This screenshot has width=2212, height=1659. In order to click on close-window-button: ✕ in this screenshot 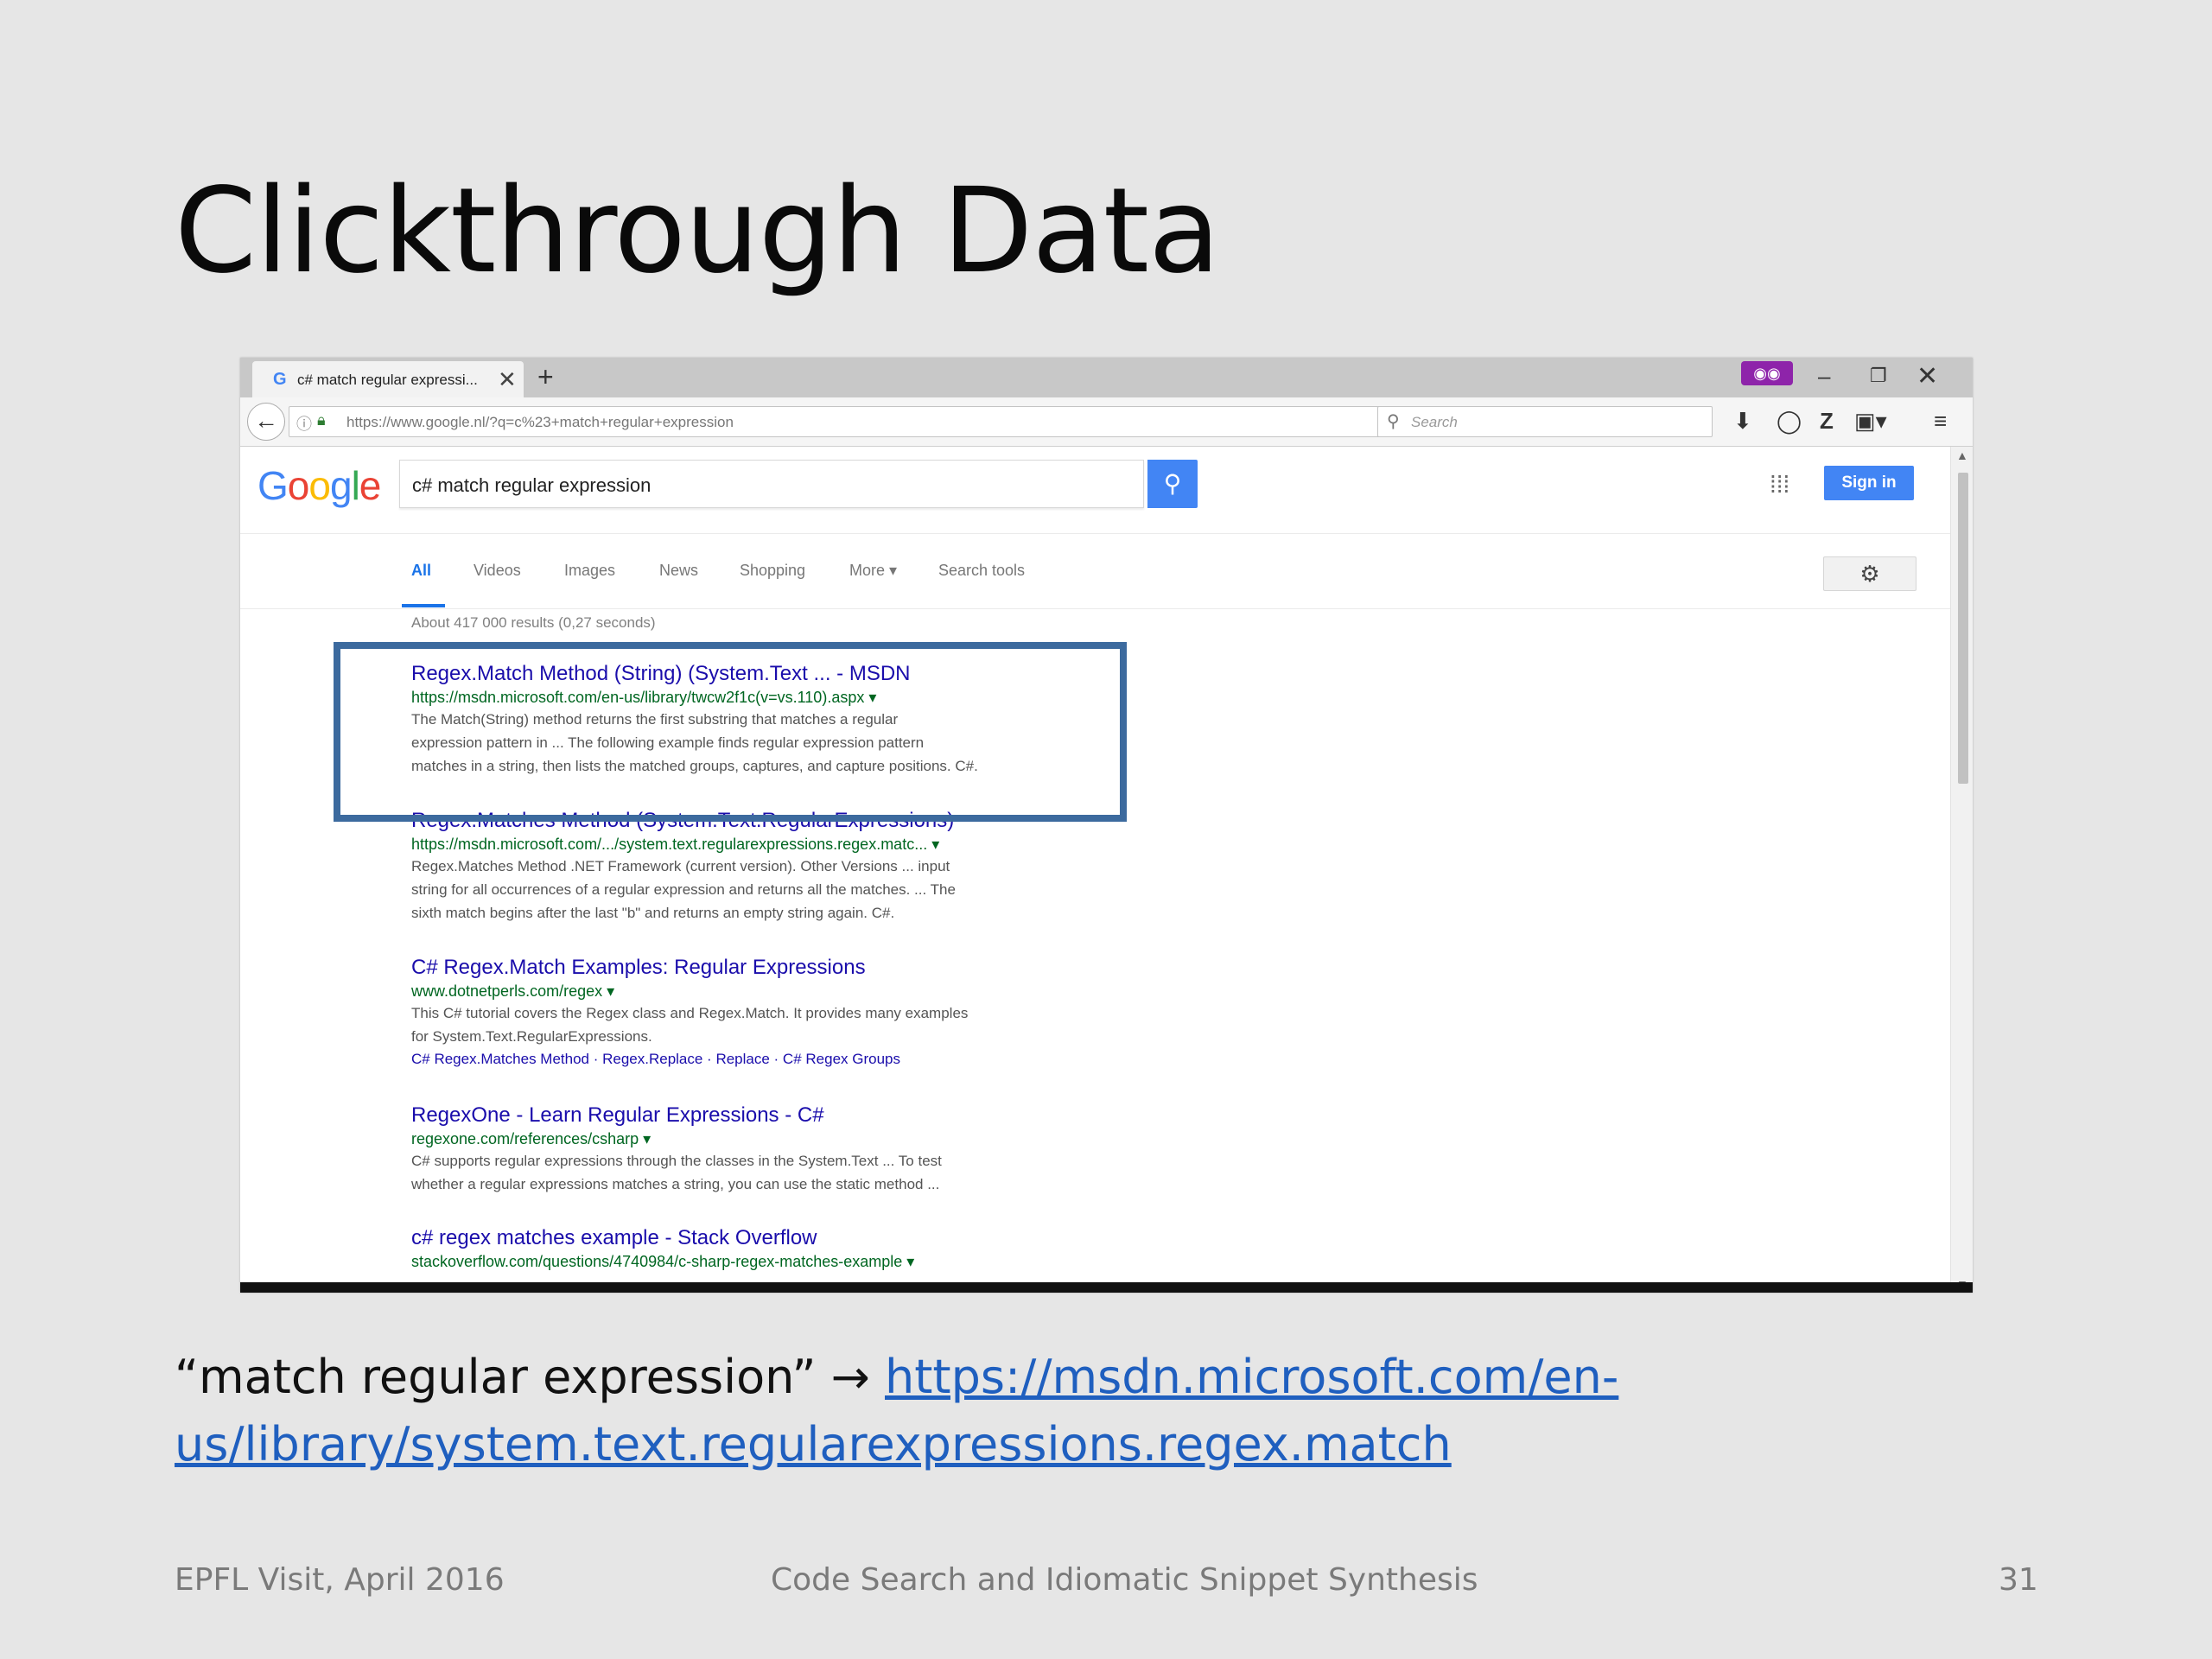, I will do `click(1927, 376)`.